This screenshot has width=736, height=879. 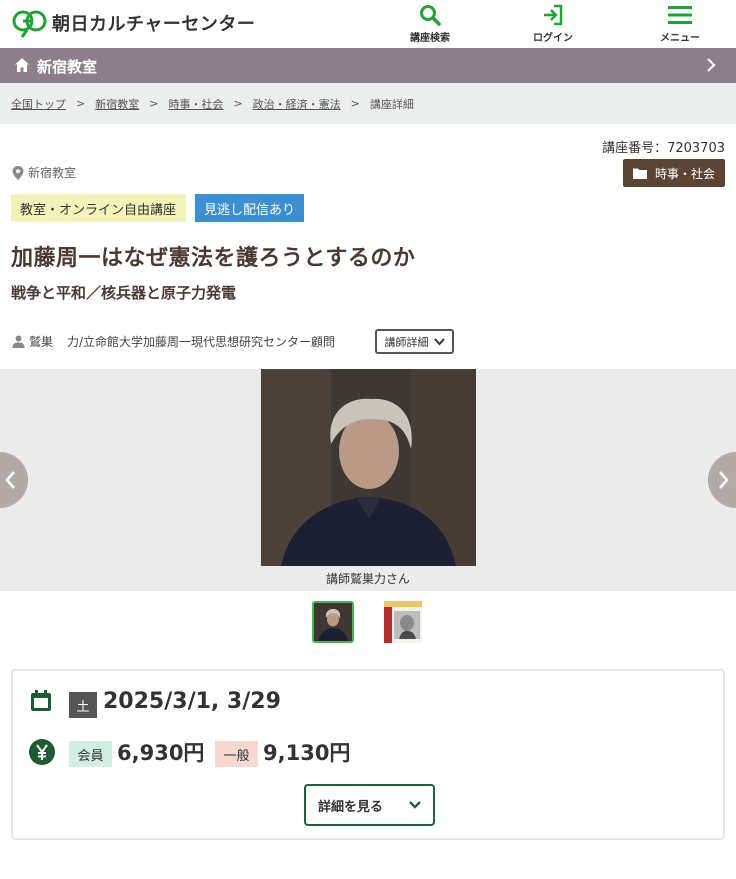 I want to click on home-icon, so click(x=22, y=65).